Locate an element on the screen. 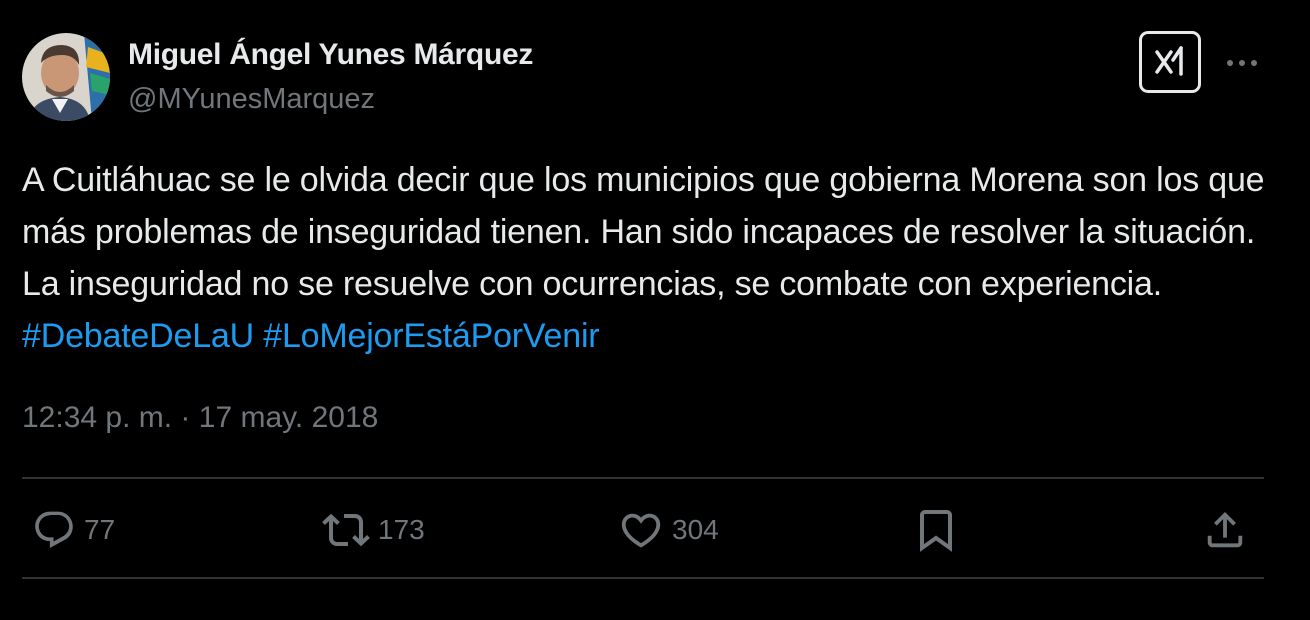 Image resolution: width=1310 pixels, height=620 pixels. more-options-button is located at coordinates (1242, 63).